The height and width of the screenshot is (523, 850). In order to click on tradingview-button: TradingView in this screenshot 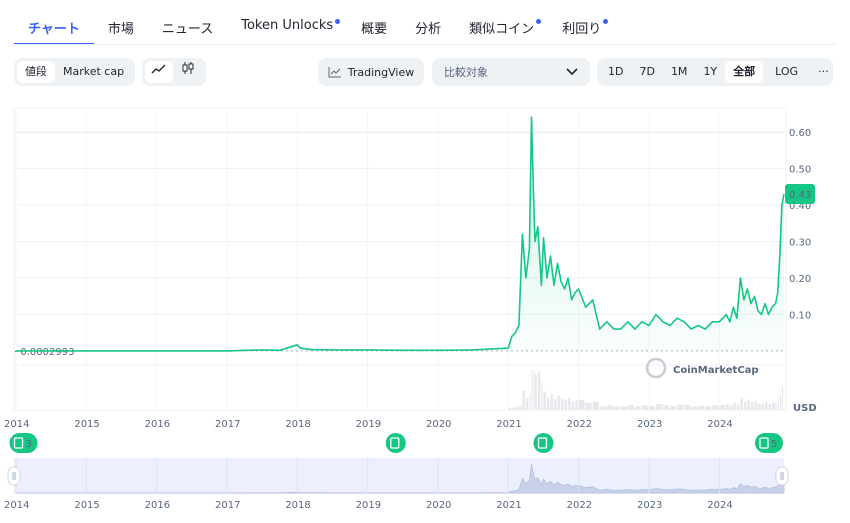, I will do `click(371, 72)`.